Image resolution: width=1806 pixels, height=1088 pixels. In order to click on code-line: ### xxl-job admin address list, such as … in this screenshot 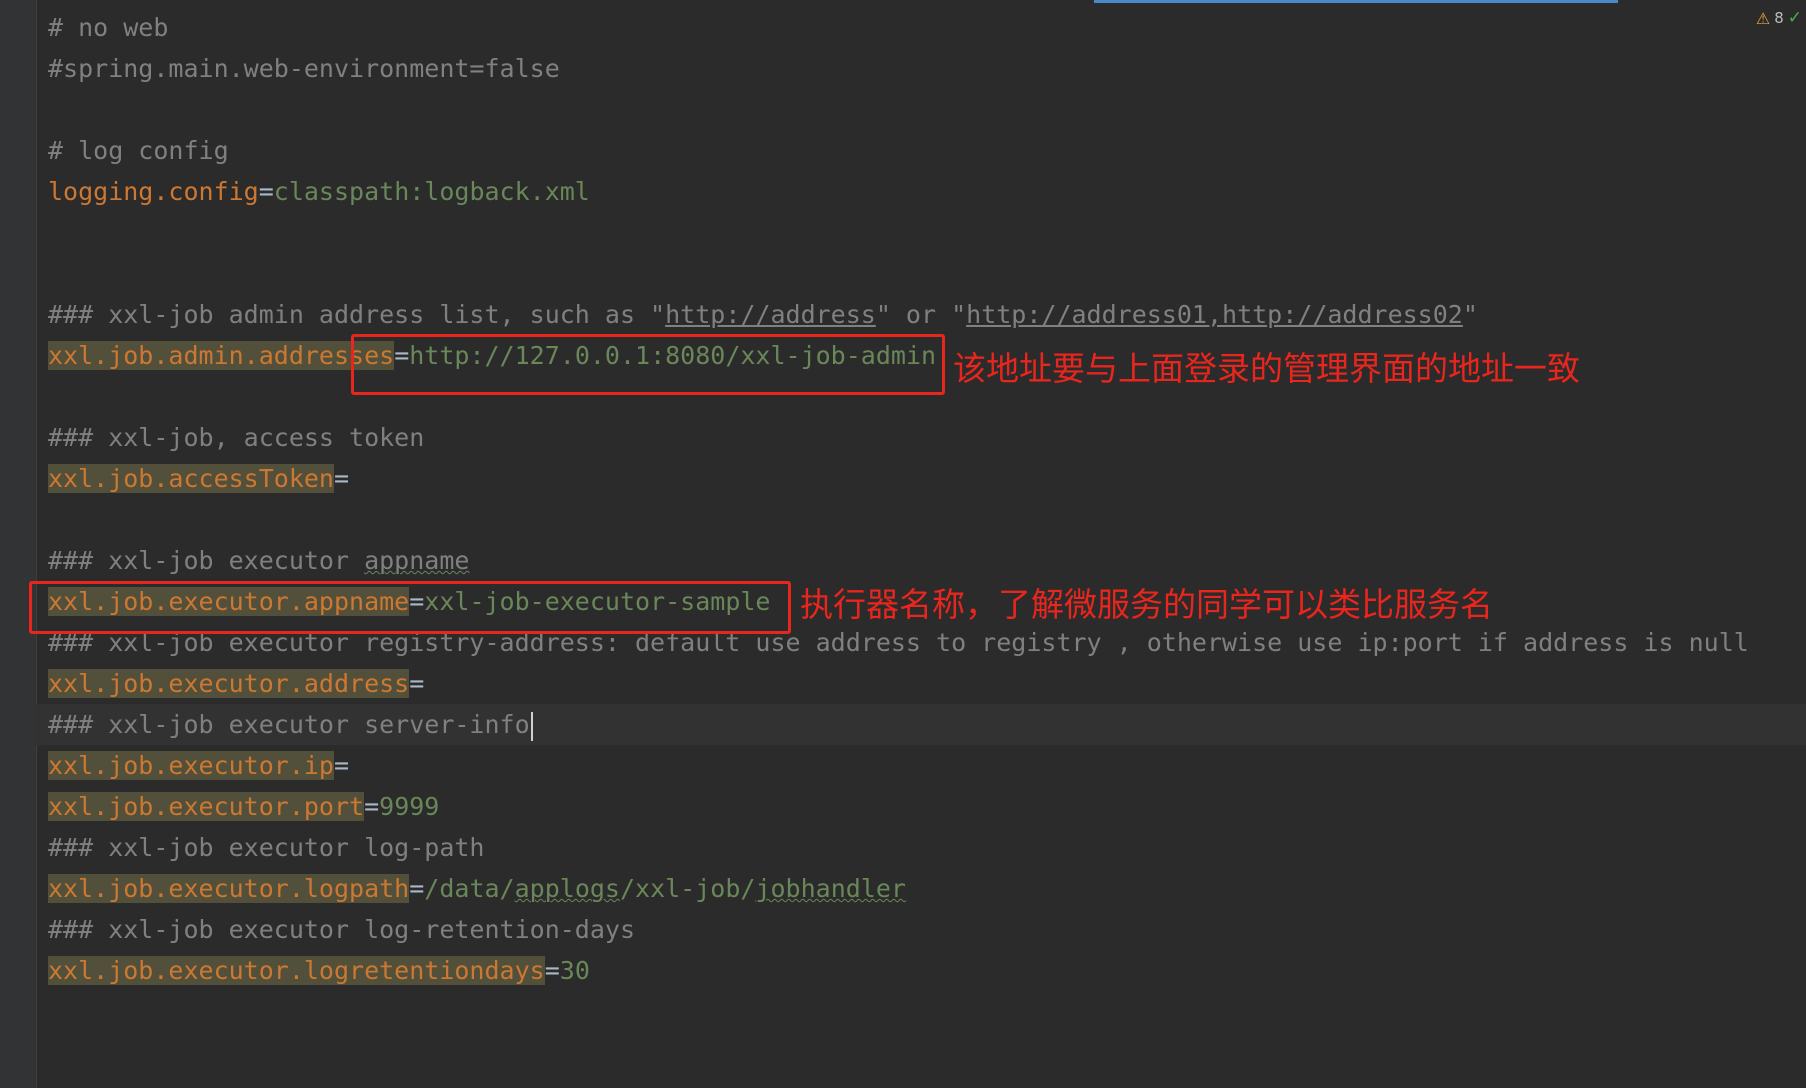, I will do `click(763, 314)`.